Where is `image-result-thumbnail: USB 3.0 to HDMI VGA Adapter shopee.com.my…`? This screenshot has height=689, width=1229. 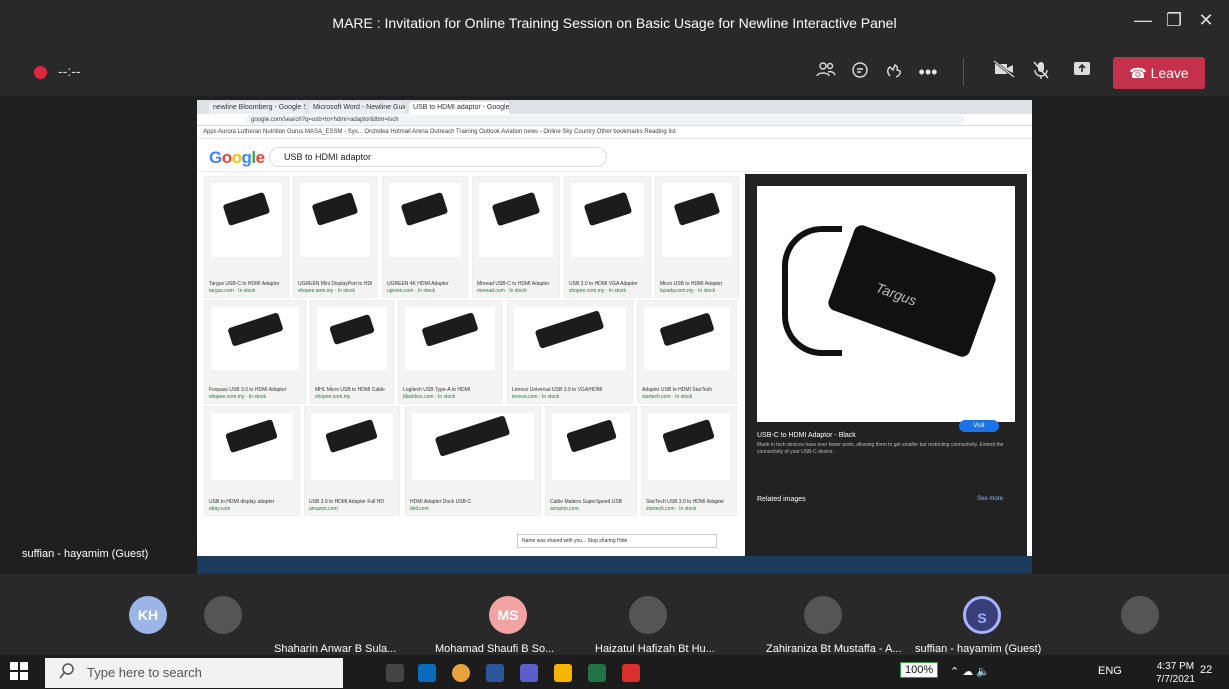 image-result-thumbnail: USB 3.0 to HDMI VGA Adapter shopee.com.my… is located at coordinates (607, 237).